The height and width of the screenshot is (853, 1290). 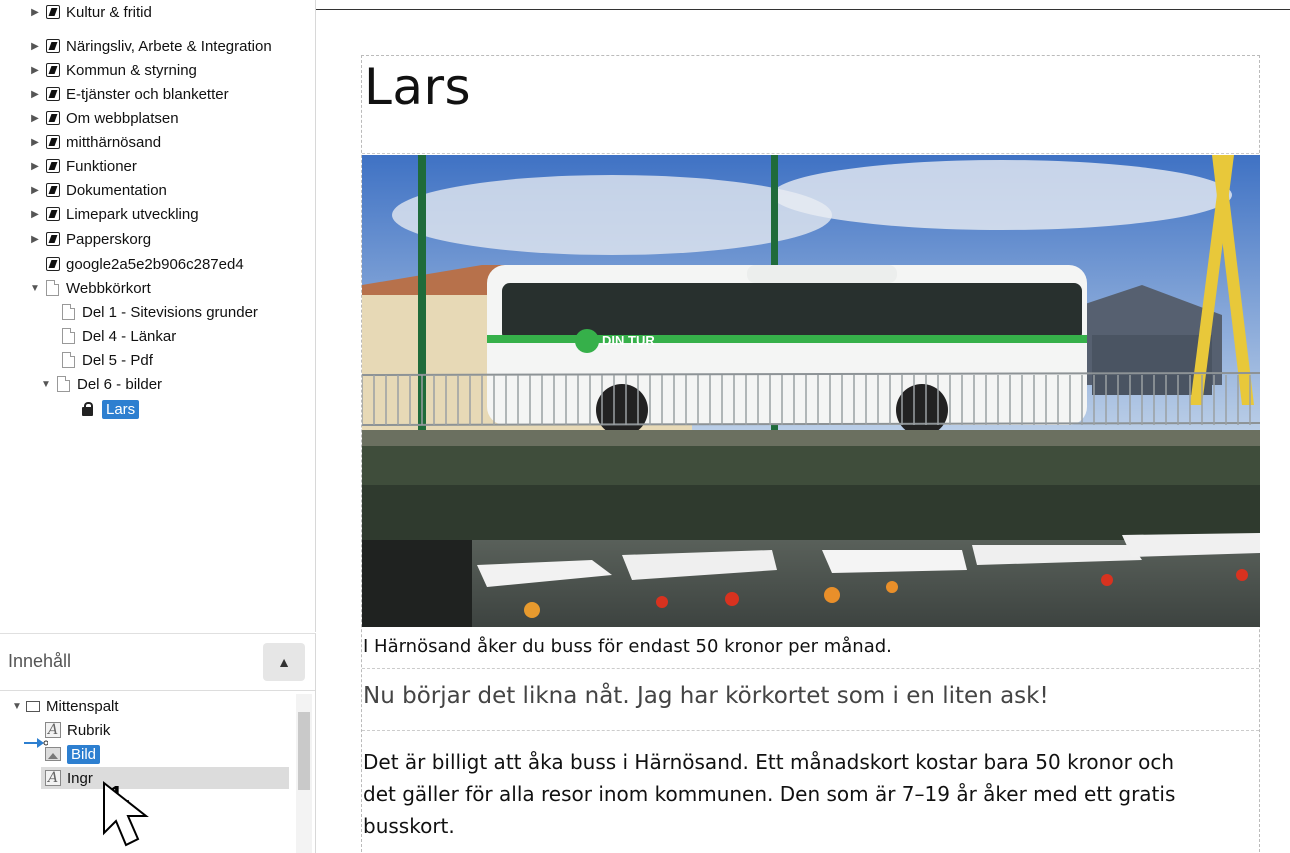 I want to click on tree-item-lars: Lars, so click(x=110, y=409).